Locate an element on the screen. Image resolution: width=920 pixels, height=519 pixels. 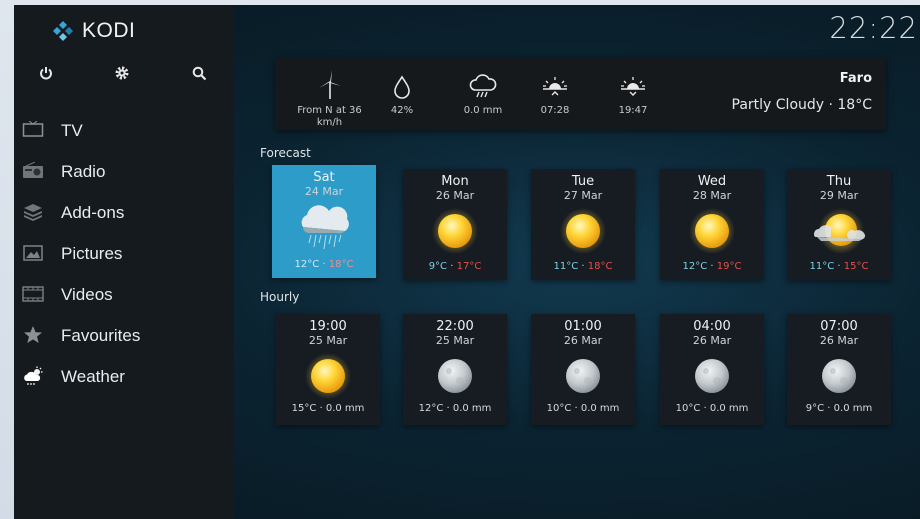
forecast-card: Mon 26 Mar 9°C · 17°C is located at coordinates (455, 224).